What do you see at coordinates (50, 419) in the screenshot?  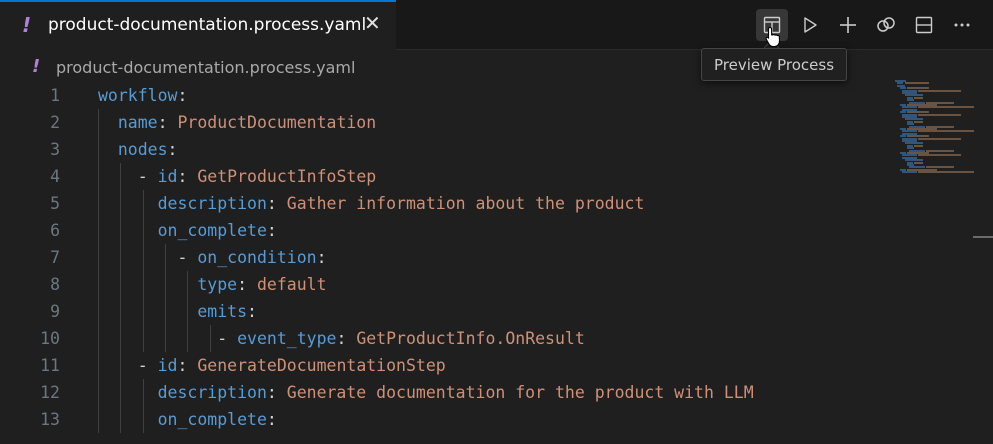 I see `line-number: 13` at bounding box center [50, 419].